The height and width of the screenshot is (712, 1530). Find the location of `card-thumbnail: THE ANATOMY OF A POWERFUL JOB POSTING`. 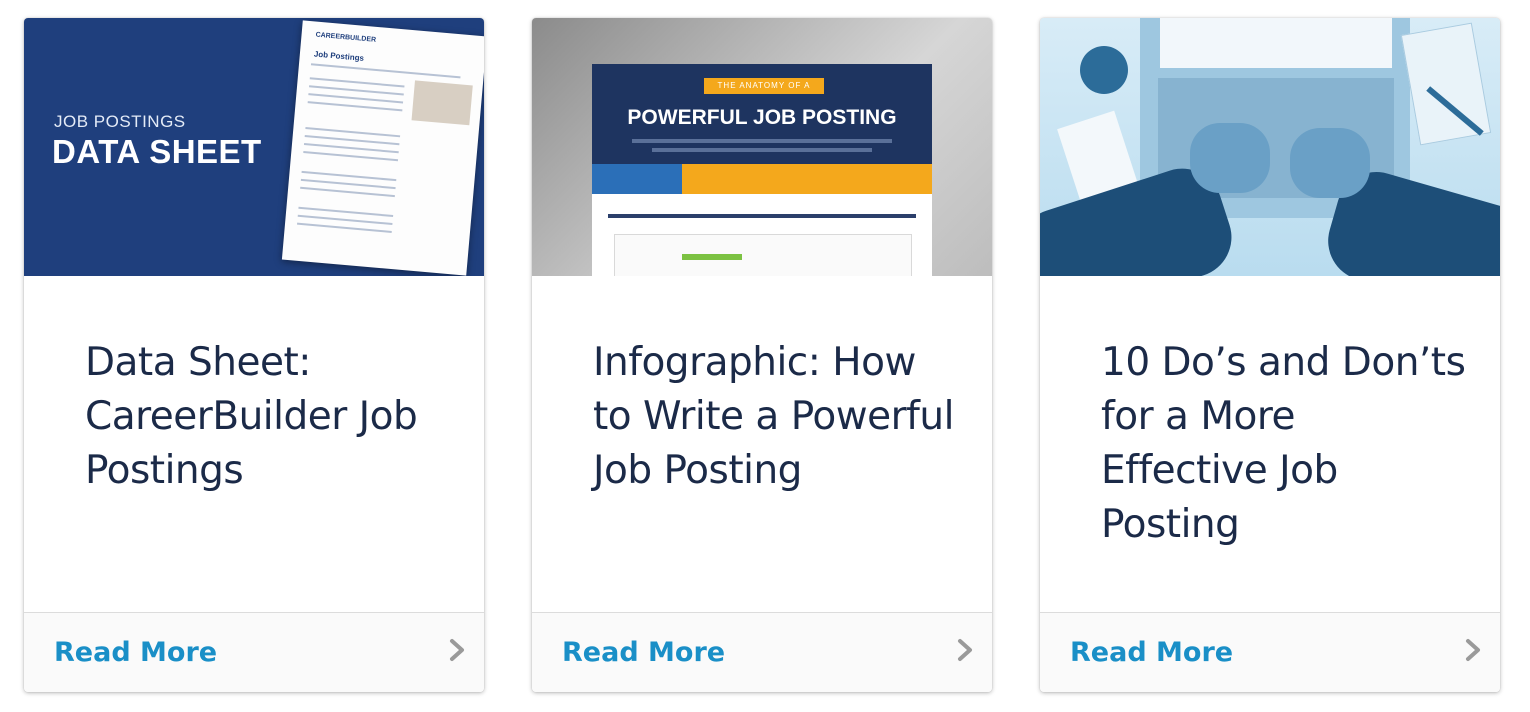

card-thumbnail: THE ANATOMY OF A POWERFUL JOB POSTING is located at coordinates (762, 147).